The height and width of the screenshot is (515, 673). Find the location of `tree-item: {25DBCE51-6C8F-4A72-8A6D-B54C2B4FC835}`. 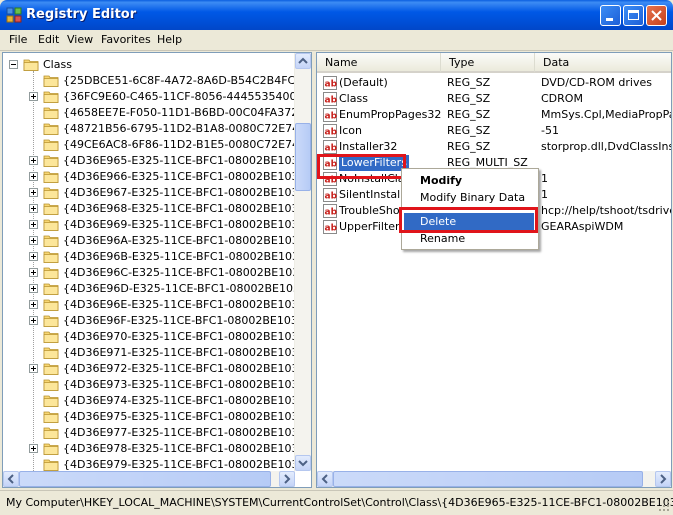

tree-item: {25DBCE51-6C8F-4A72-8A6D-B54C2B4FC835} is located at coordinates (157, 81).